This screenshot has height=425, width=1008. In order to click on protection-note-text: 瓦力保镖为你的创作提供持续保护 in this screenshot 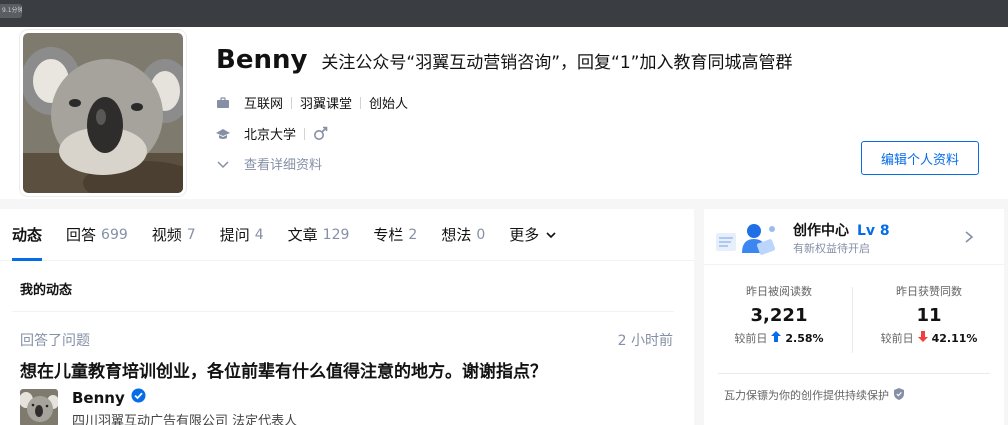, I will do `click(806, 395)`.